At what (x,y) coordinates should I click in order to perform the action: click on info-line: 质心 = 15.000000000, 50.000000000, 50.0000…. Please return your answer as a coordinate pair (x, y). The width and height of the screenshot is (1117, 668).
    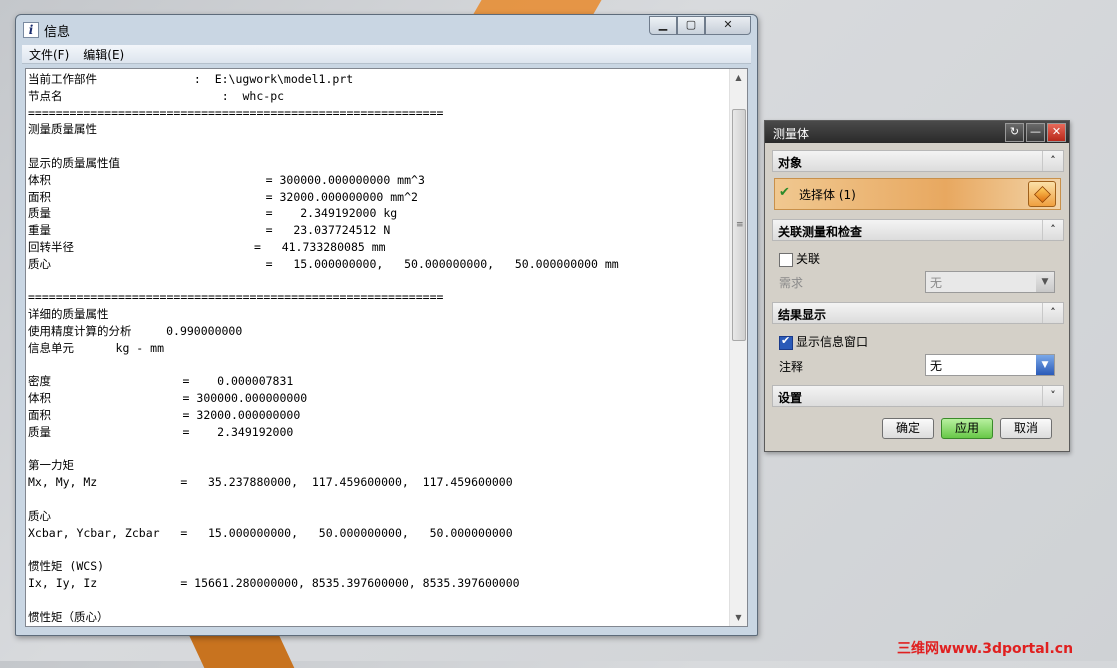
    Looking at the image, I should click on (323, 263).